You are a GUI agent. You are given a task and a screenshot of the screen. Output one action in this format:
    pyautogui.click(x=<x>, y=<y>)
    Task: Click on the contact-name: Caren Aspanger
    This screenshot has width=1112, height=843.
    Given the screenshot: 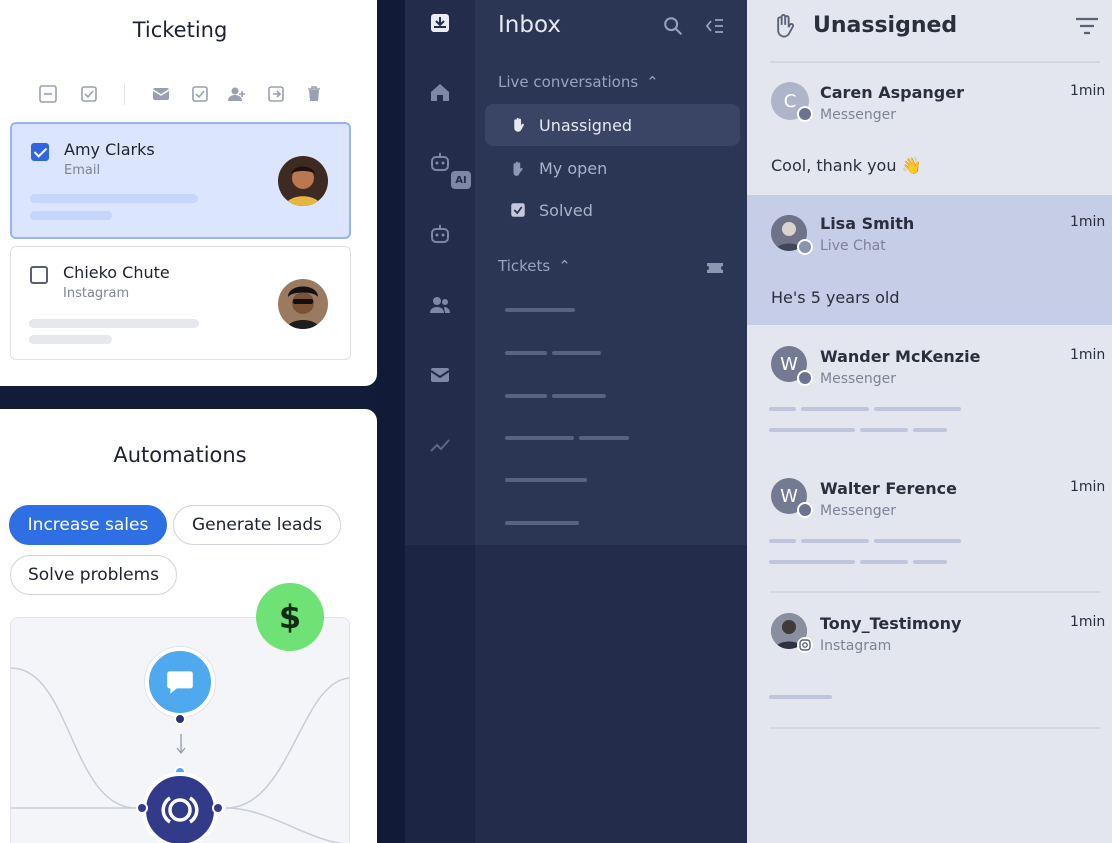 What is the action you would take?
    pyautogui.click(x=892, y=92)
    